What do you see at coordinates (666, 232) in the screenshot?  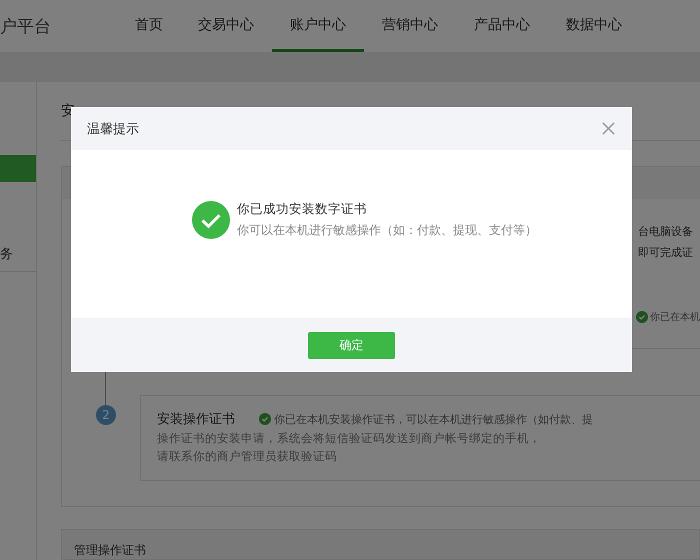 I see `step-text: 台电脑设备` at bounding box center [666, 232].